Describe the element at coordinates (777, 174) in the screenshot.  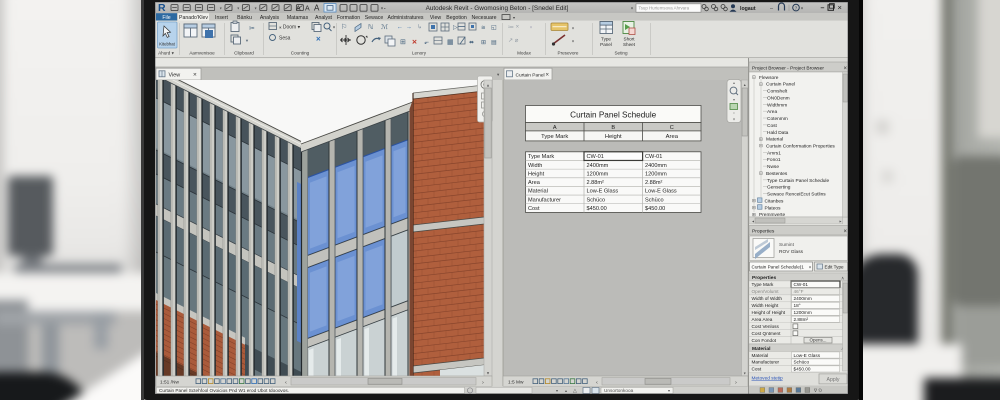
I see `svg-text: Bestentes` at that location.